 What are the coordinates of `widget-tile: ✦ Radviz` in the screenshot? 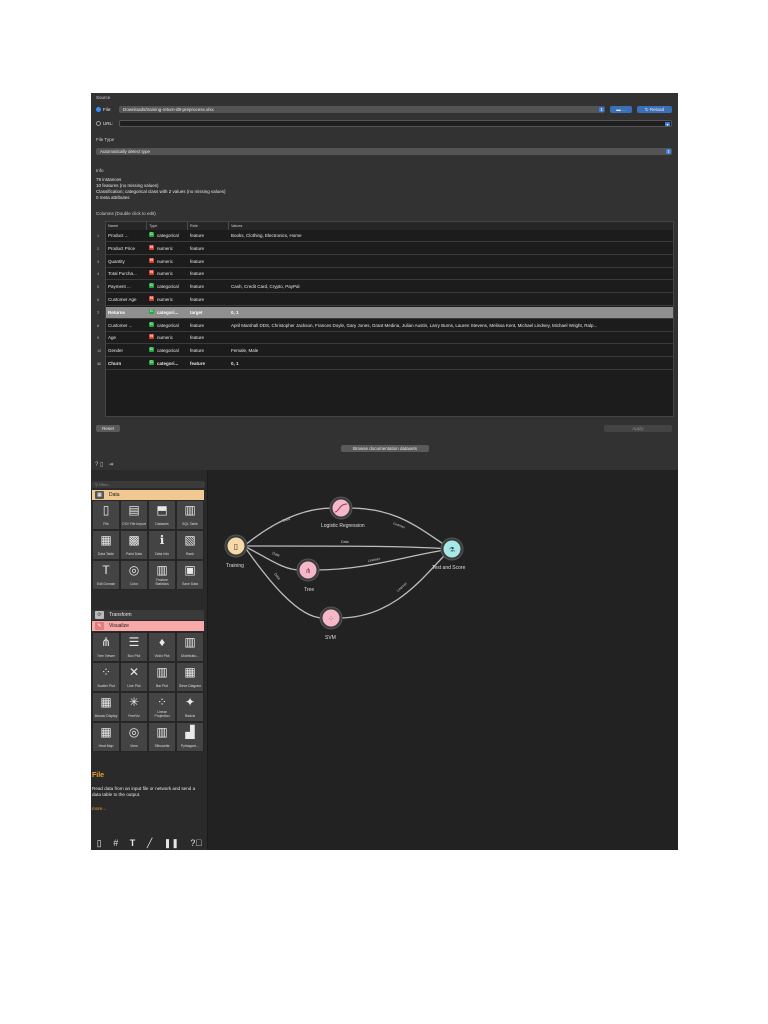 It's located at (190, 707).